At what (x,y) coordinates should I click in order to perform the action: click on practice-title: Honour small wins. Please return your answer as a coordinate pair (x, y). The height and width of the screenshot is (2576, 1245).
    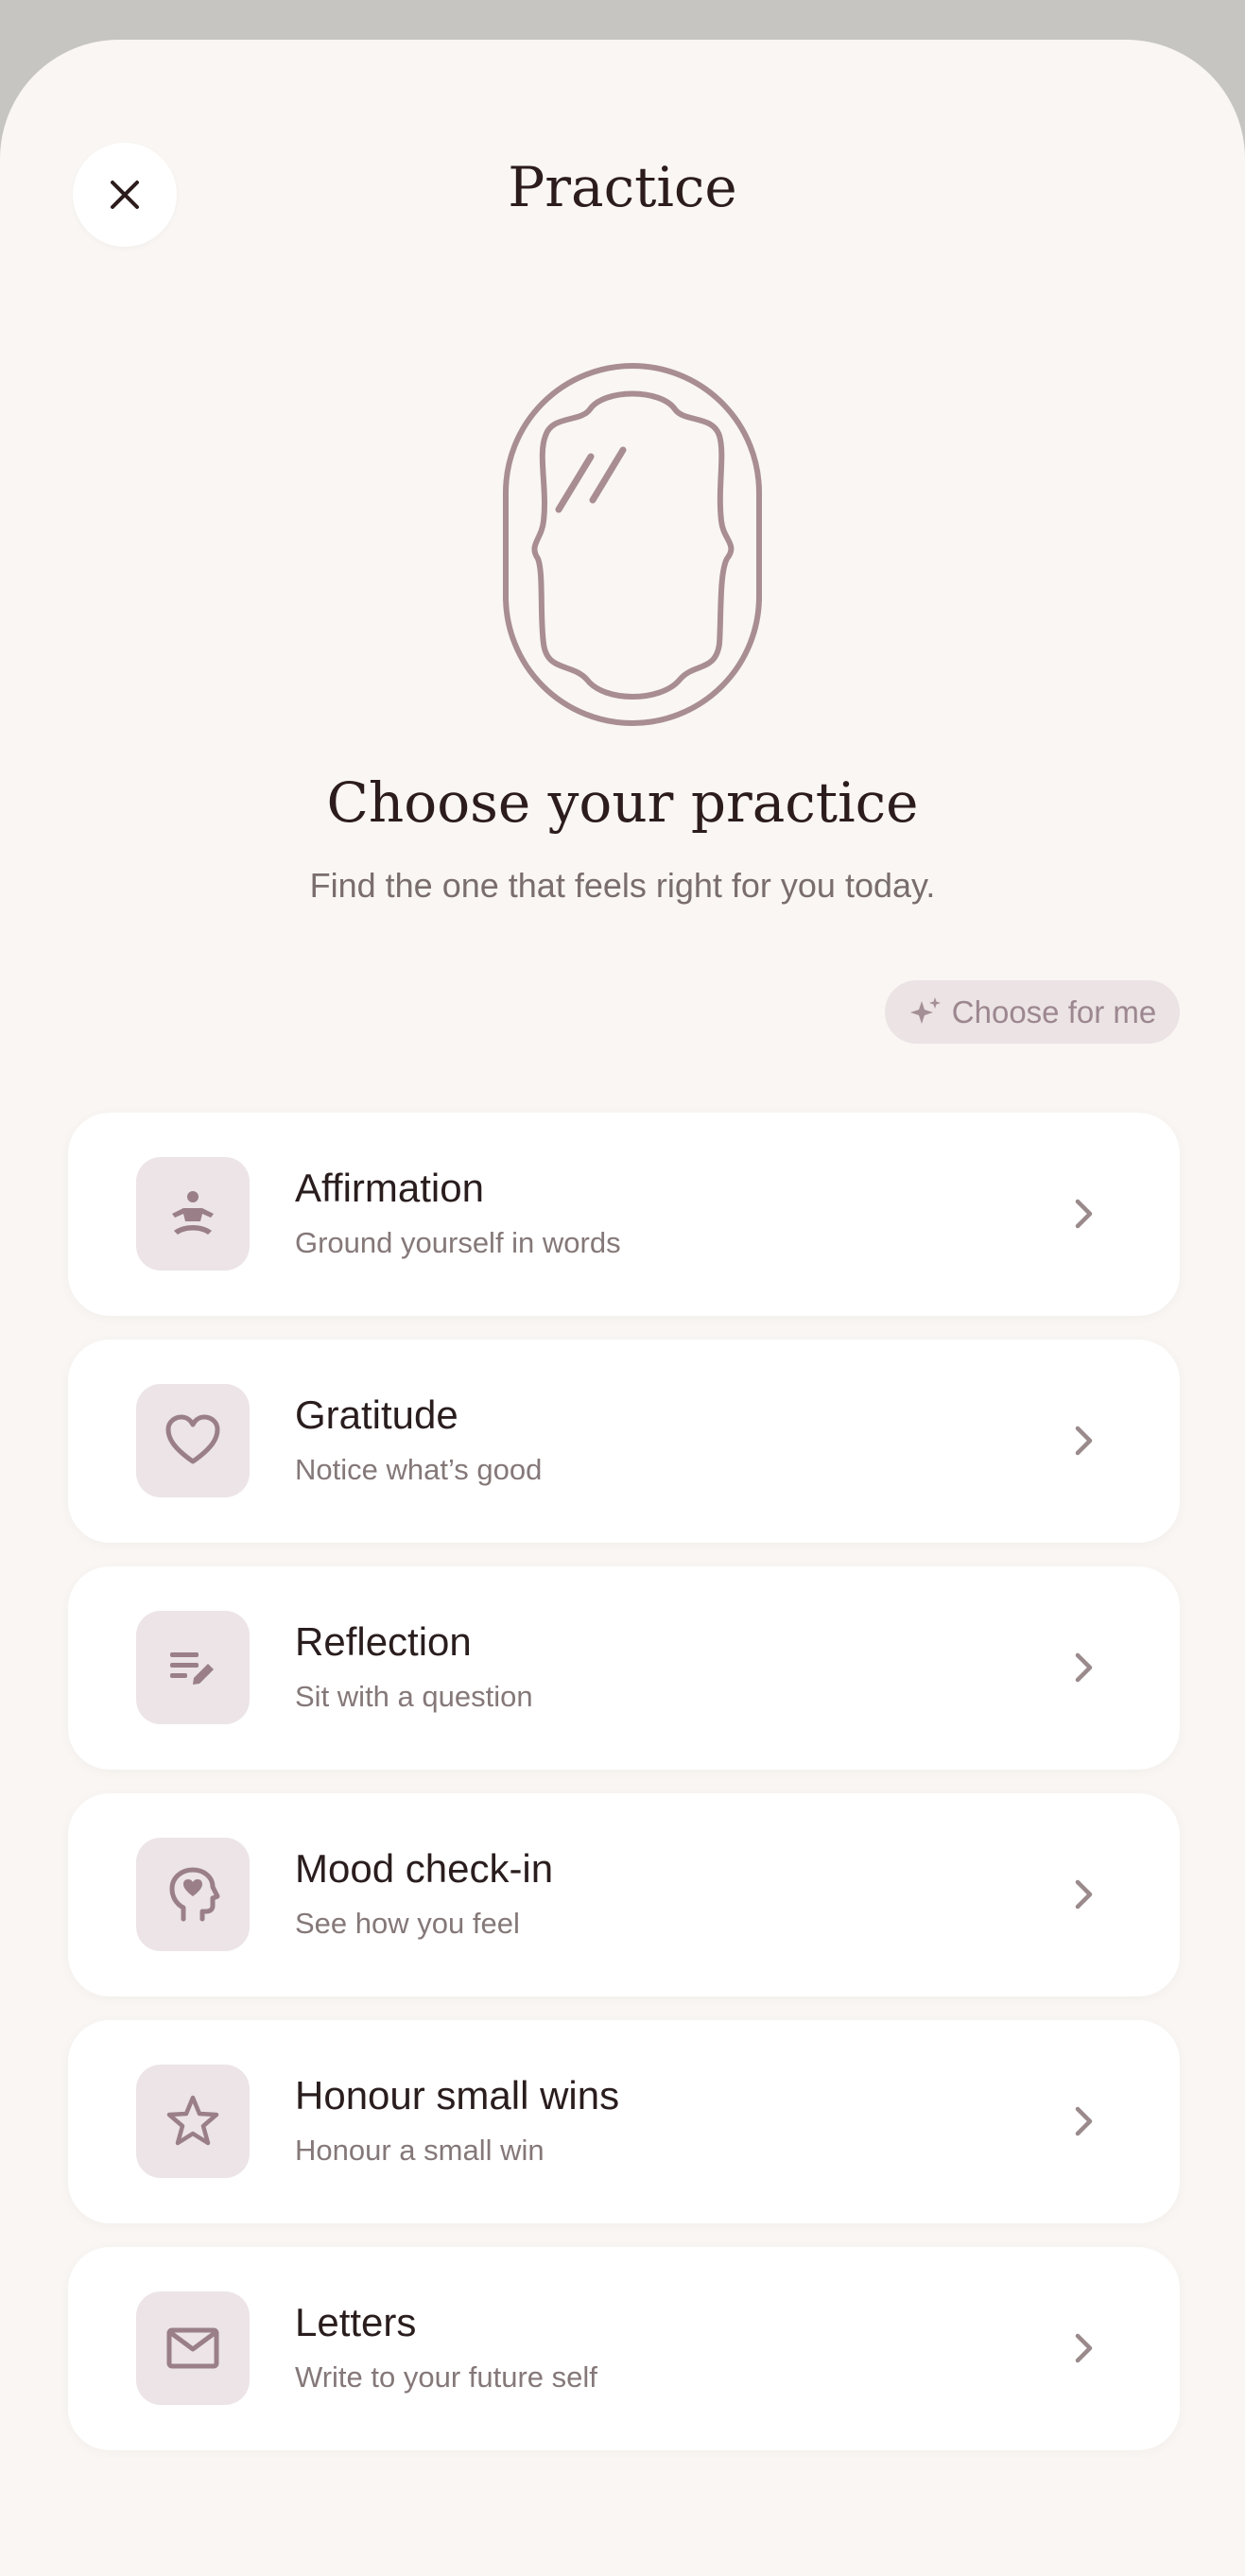
    Looking at the image, I should click on (457, 2095).